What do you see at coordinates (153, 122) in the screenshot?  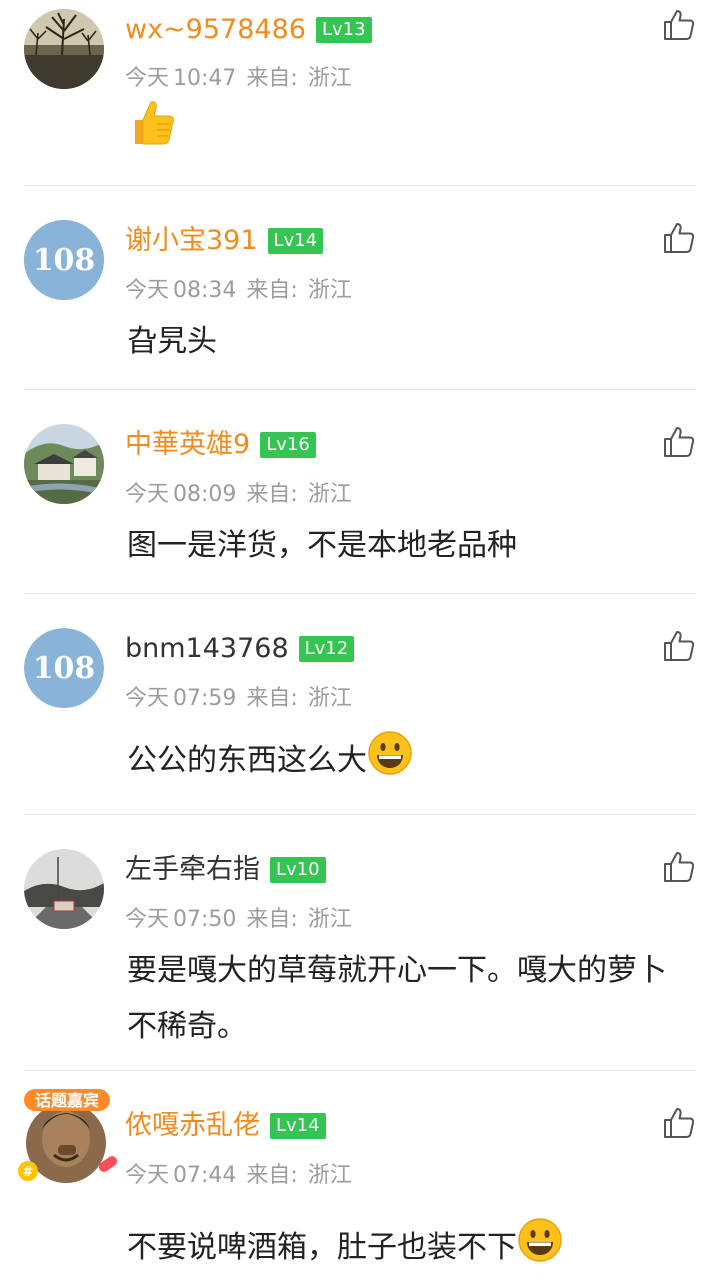 I see `thumbs-up-emoji` at bounding box center [153, 122].